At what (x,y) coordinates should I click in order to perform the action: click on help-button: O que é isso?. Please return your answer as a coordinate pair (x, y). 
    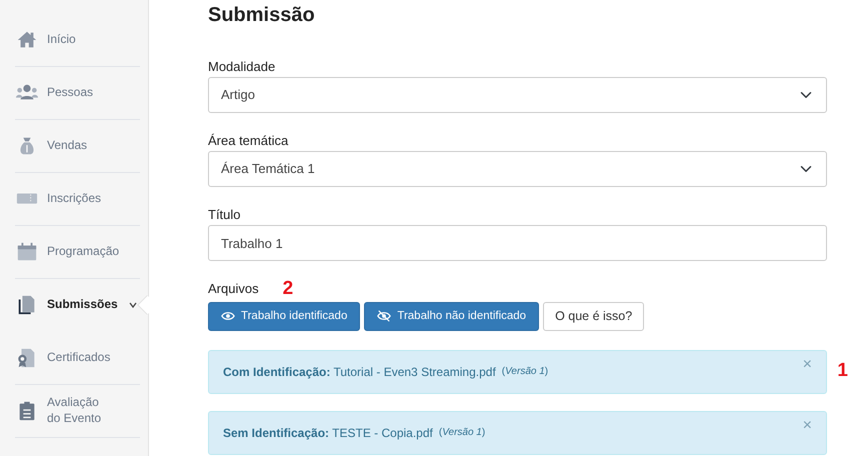
    Looking at the image, I should click on (593, 316).